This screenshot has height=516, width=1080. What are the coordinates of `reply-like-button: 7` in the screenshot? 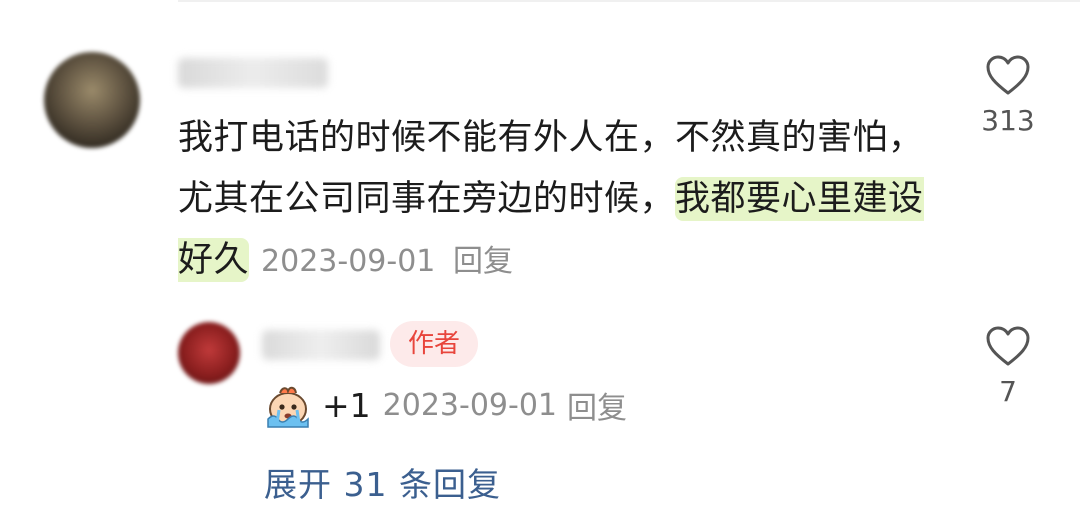 It's located at (1008, 366).